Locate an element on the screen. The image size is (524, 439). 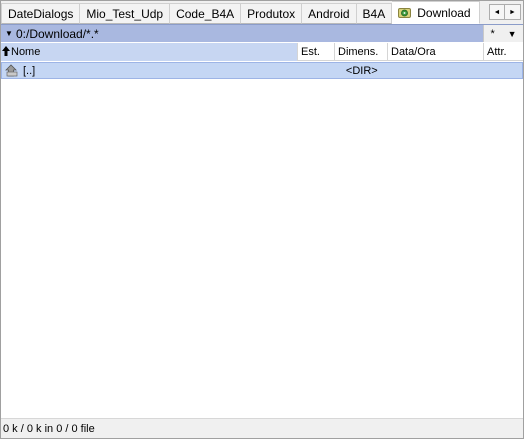
column-attr: Attr. is located at coordinates (503, 52).